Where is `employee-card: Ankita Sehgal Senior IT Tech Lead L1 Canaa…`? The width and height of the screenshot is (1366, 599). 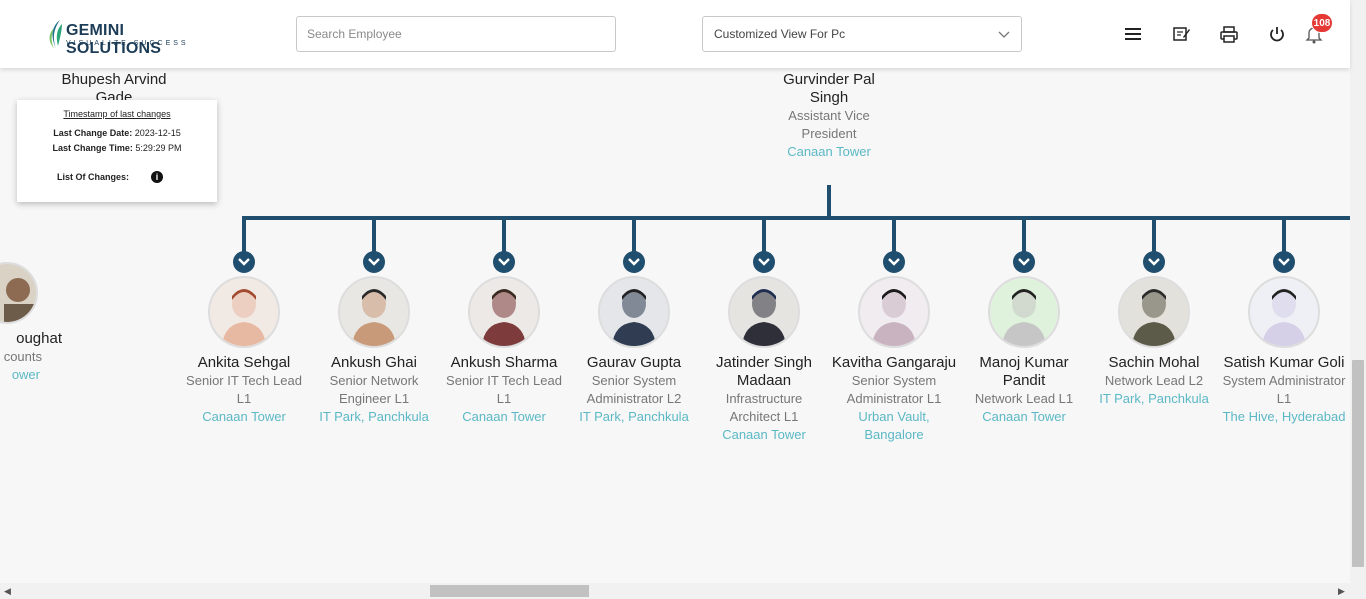 employee-card: Ankita Sehgal Senior IT Tech Lead L1 Canaa… is located at coordinates (244, 351).